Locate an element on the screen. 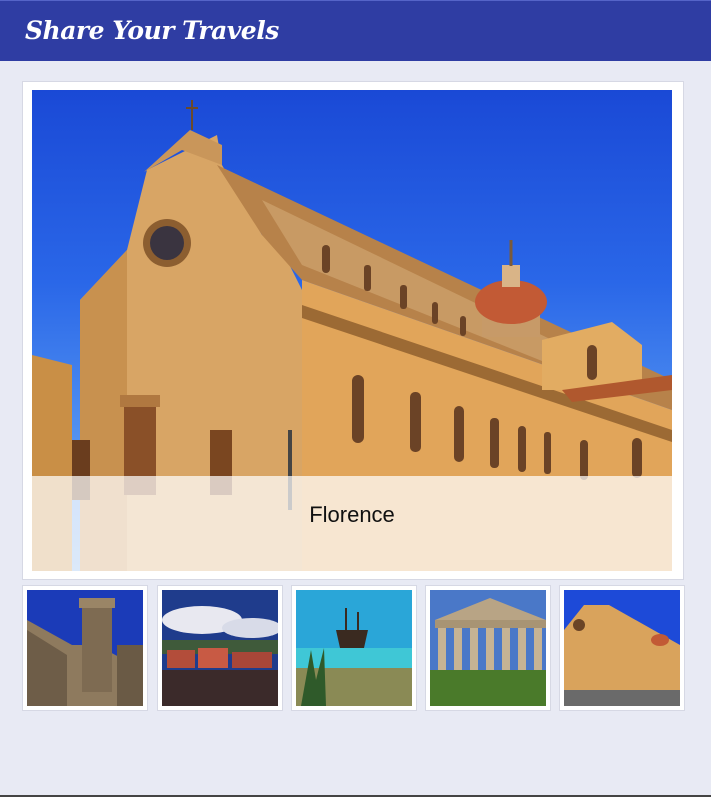 The width and height of the screenshot is (711, 797). thumbnail-florence-church-image is located at coordinates (622, 648).